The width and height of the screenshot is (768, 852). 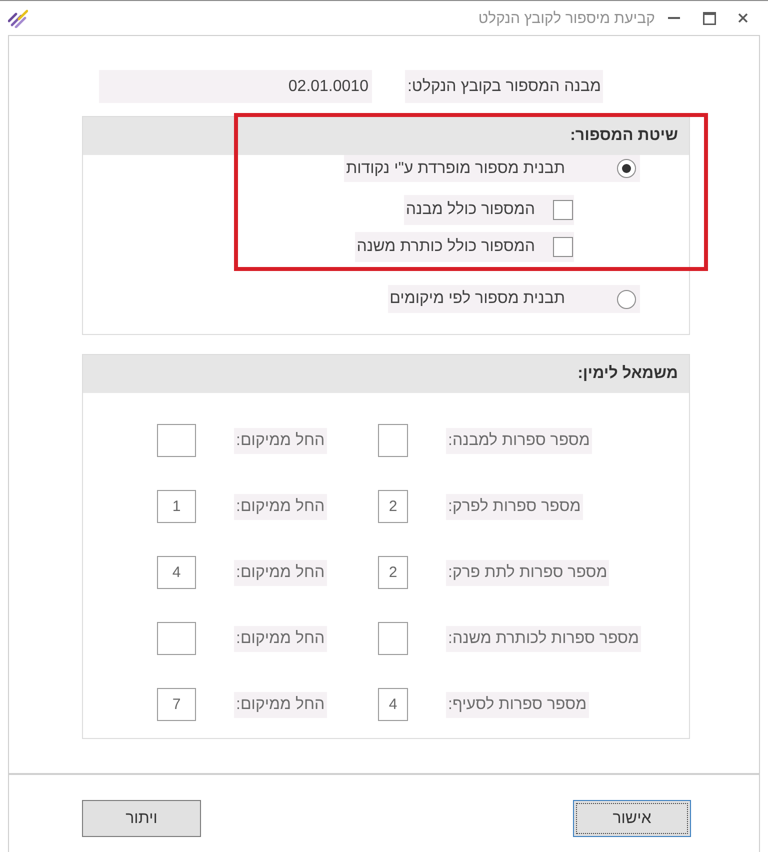 What do you see at coordinates (514, 507) in the screenshot?
I see `field-label: מספר ספרות לפרק:` at bounding box center [514, 507].